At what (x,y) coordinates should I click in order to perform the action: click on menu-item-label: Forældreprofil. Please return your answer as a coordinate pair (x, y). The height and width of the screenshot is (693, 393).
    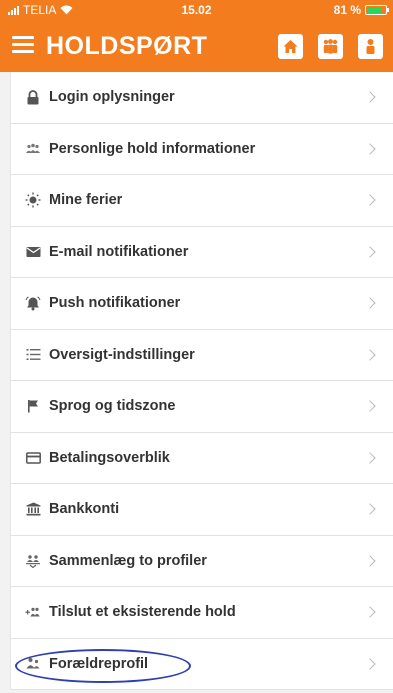
    Looking at the image, I should click on (99, 663).